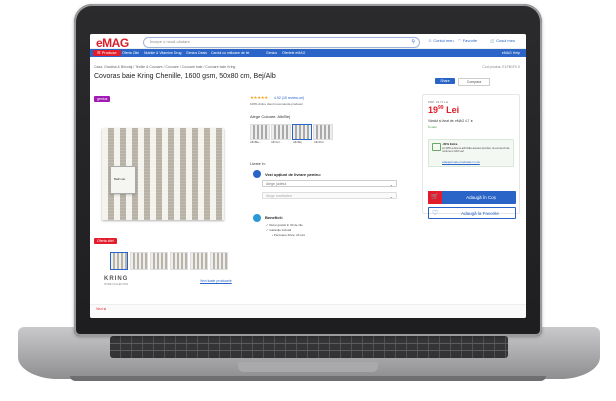  Describe the element at coordinates (116, 284) in the screenshot. I see `brand-subtitle: HOME COLLECTION` at that location.